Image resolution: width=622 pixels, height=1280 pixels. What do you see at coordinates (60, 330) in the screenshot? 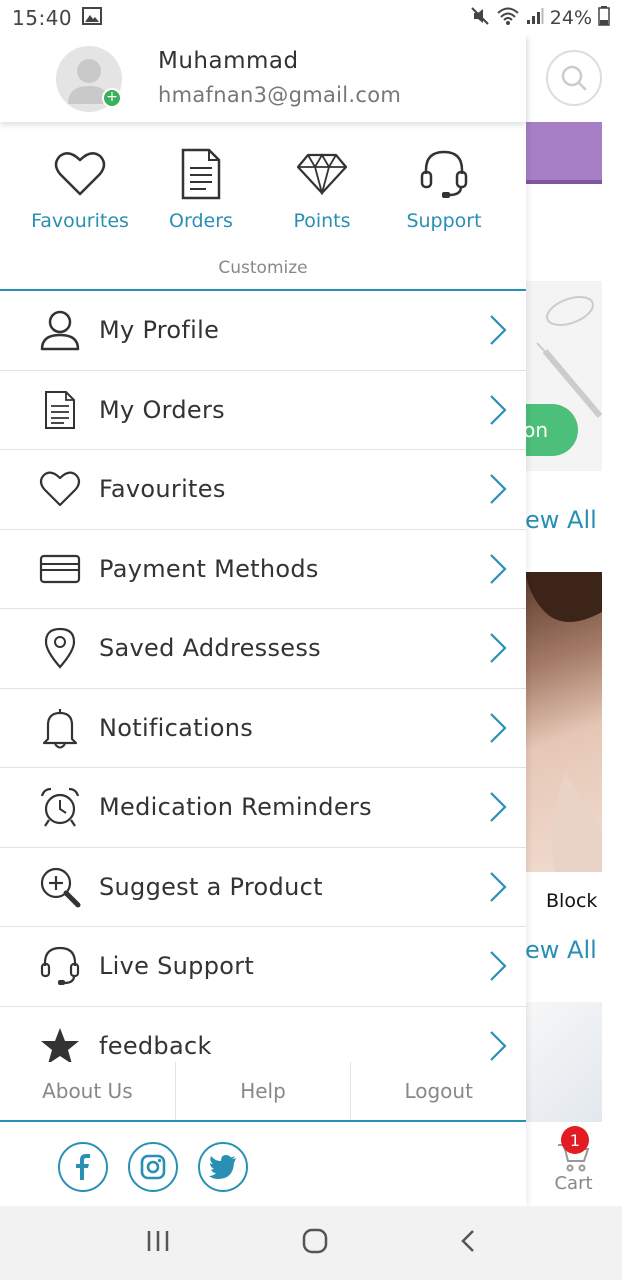
I see `person-icon` at bounding box center [60, 330].